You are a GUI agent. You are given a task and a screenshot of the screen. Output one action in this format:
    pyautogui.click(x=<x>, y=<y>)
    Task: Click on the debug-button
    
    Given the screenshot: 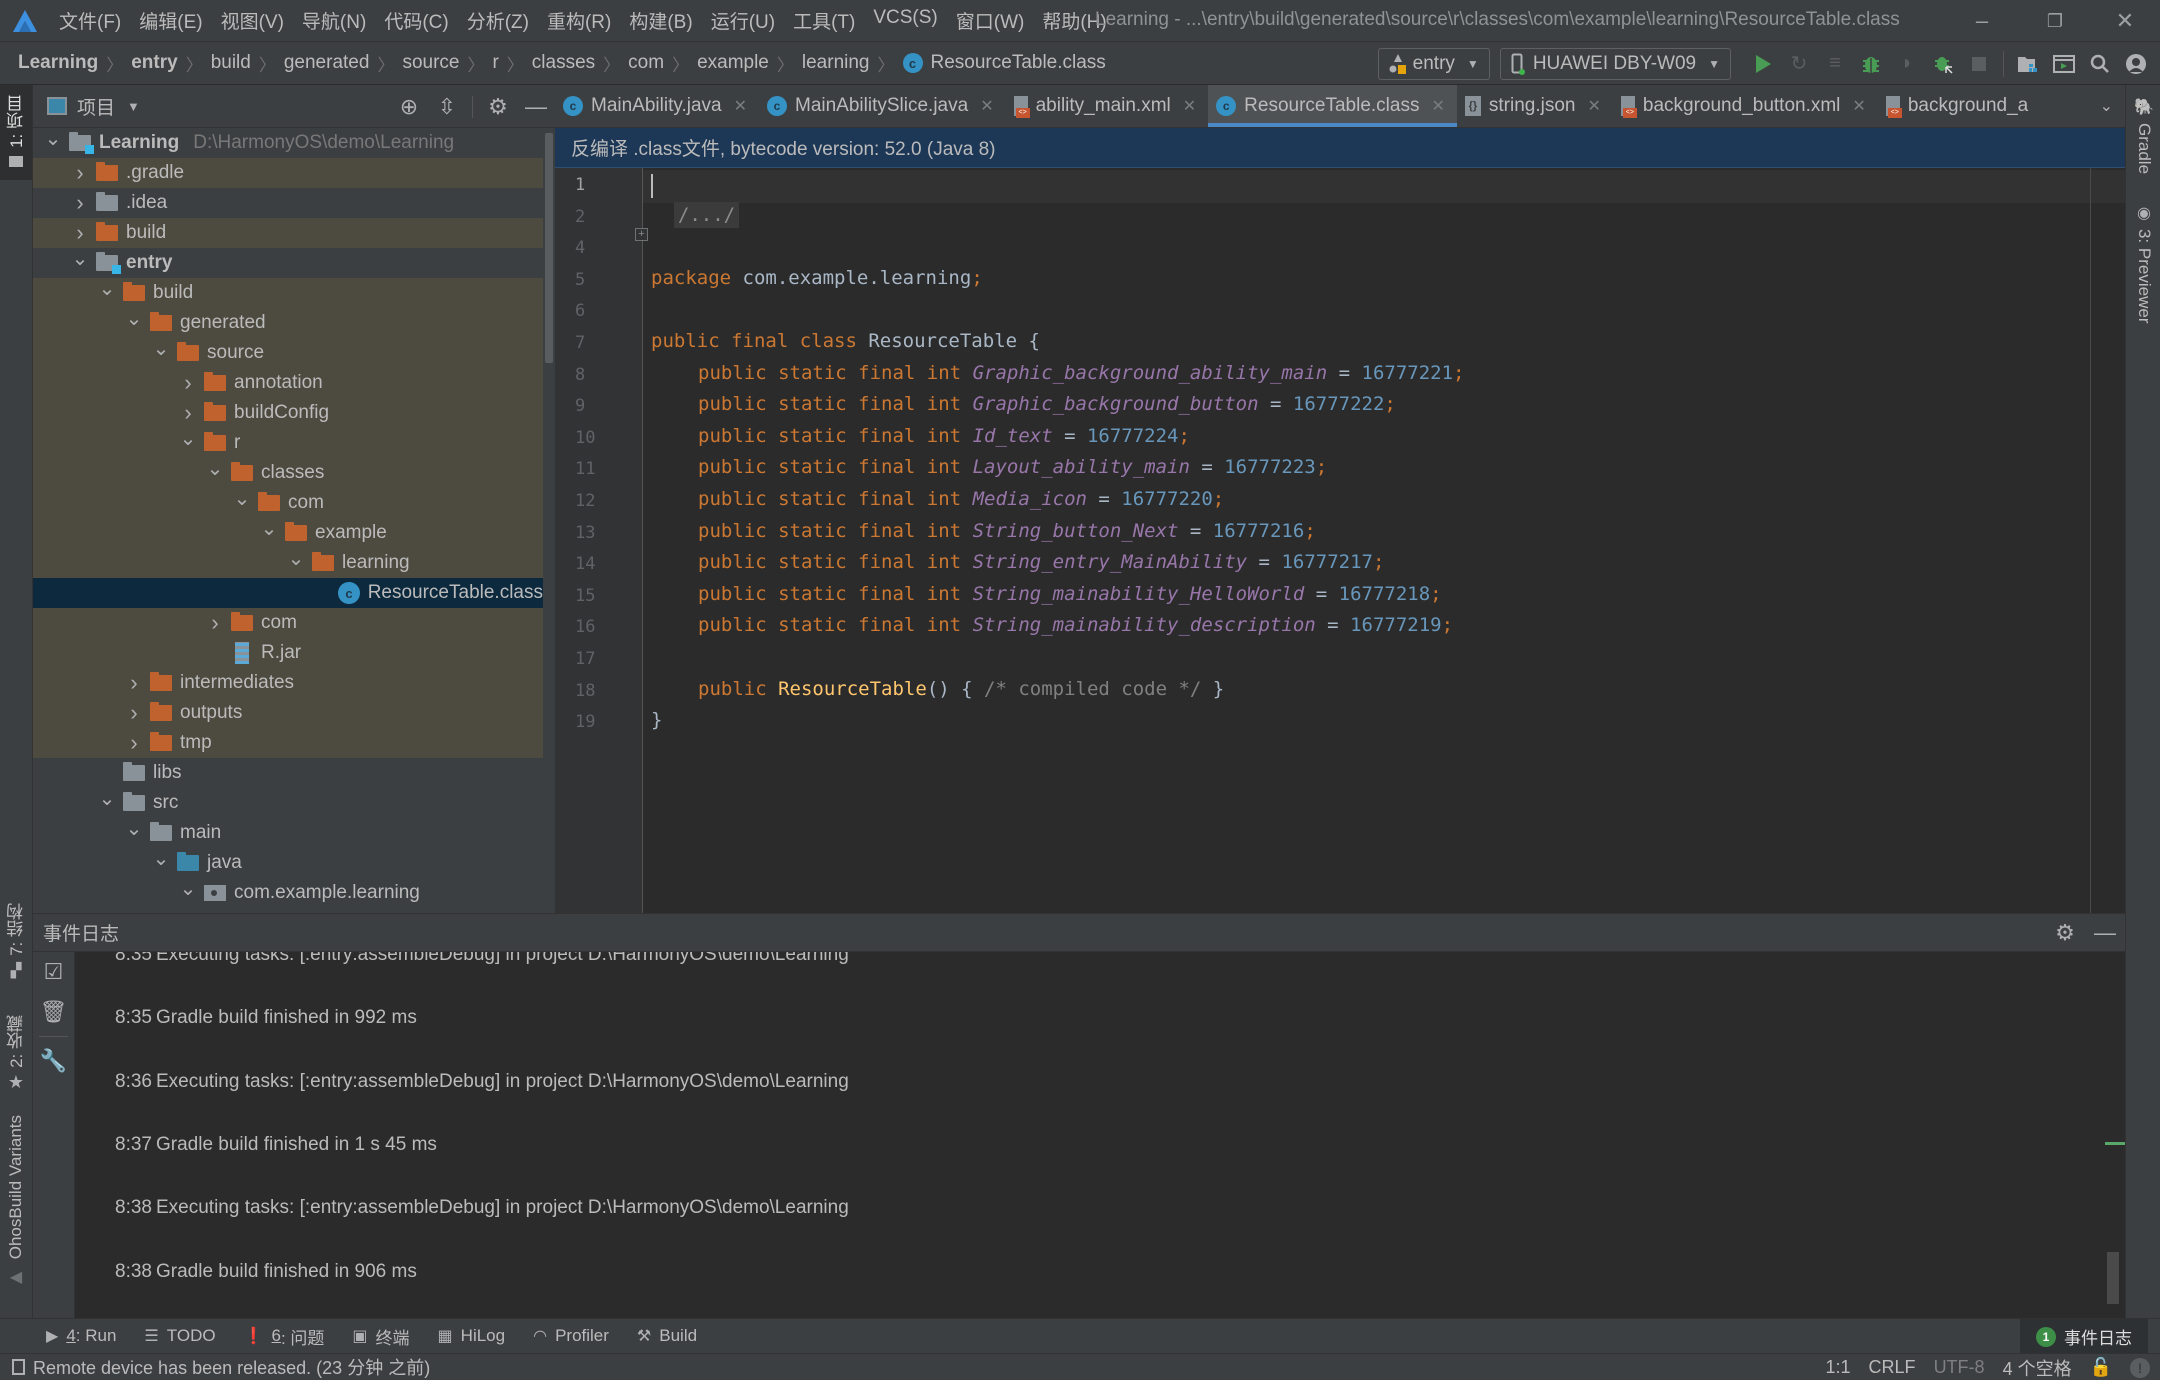 What is the action you would take?
    pyautogui.click(x=1871, y=64)
    